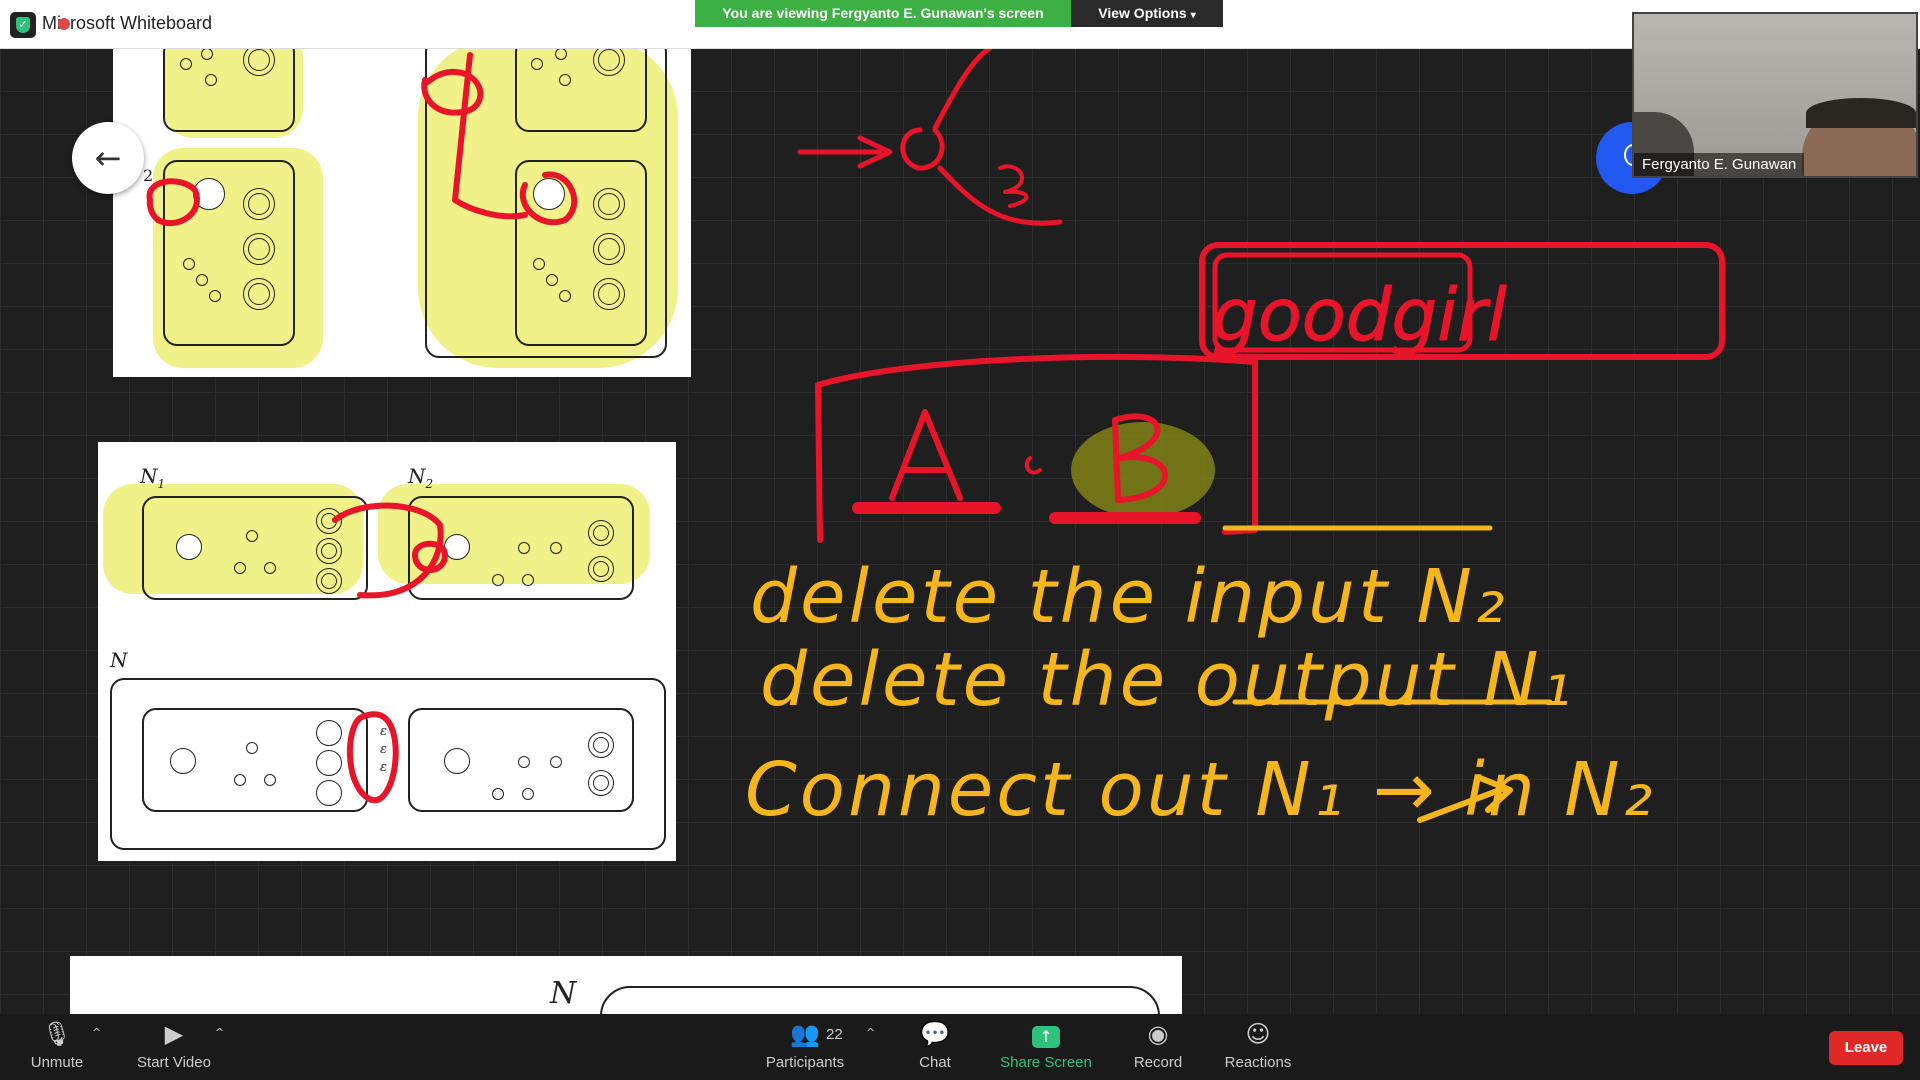 The width and height of the screenshot is (1920, 1080). I want to click on label-n-bottom: N, so click(563, 993).